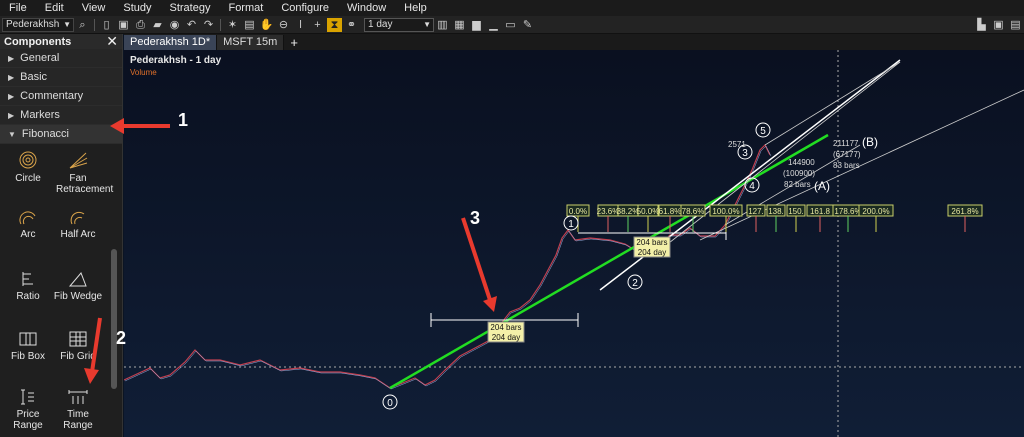 The image size is (1024, 437). What do you see at coordinates (28, 160) in the screenshot?
I see `fib-circle-icon` at bounding box center [28, 160].